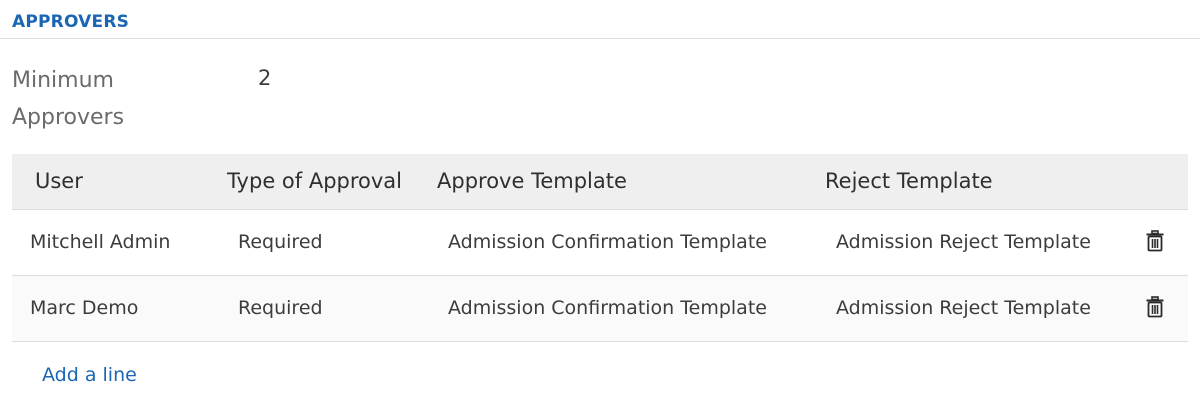 This screenshot has height=402, width=1200. I want to click on column-header-reject-template: Reject Template, so click(909, 181).